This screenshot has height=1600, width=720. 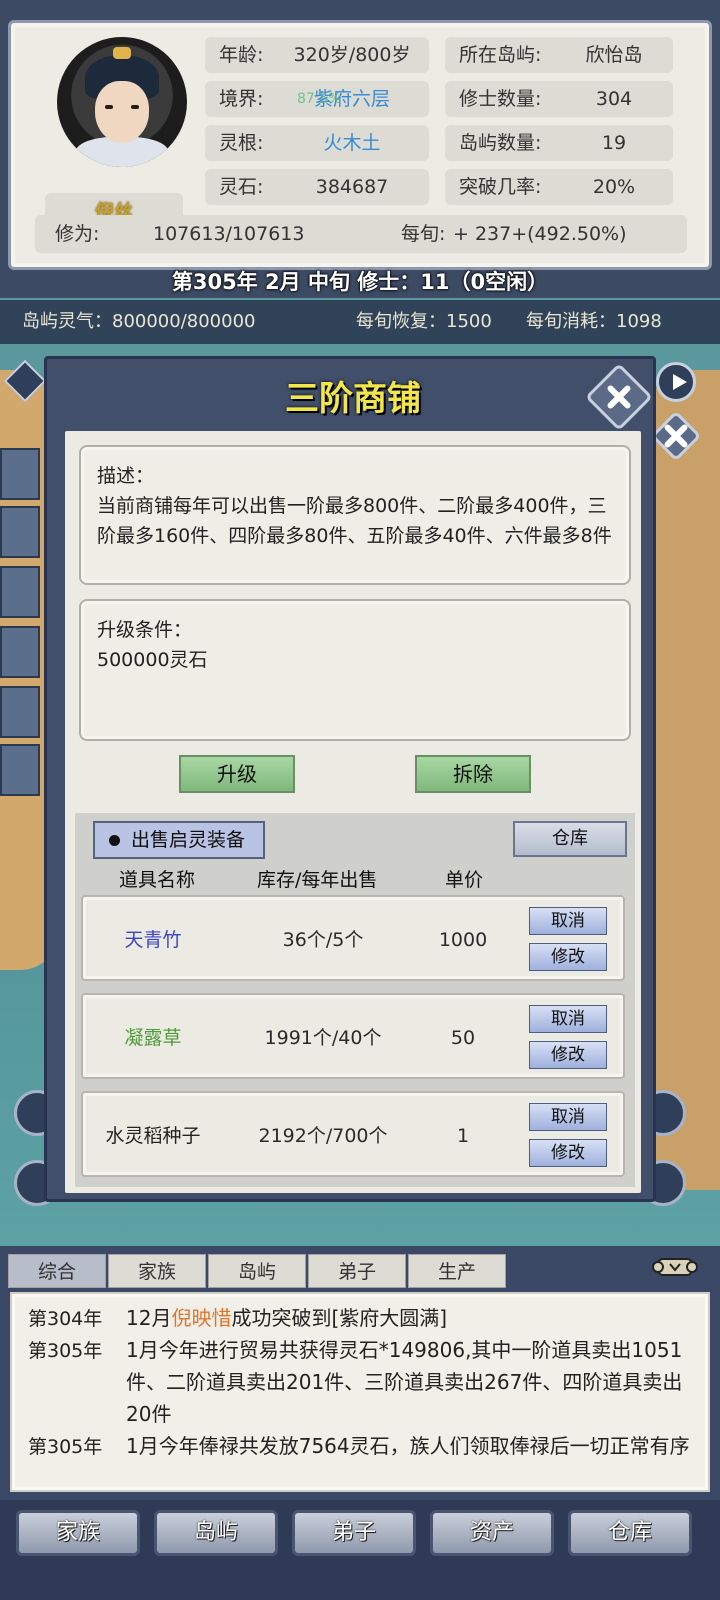 I want to click on upgrade-label: 升级条件：, so click(x=145, y=630).